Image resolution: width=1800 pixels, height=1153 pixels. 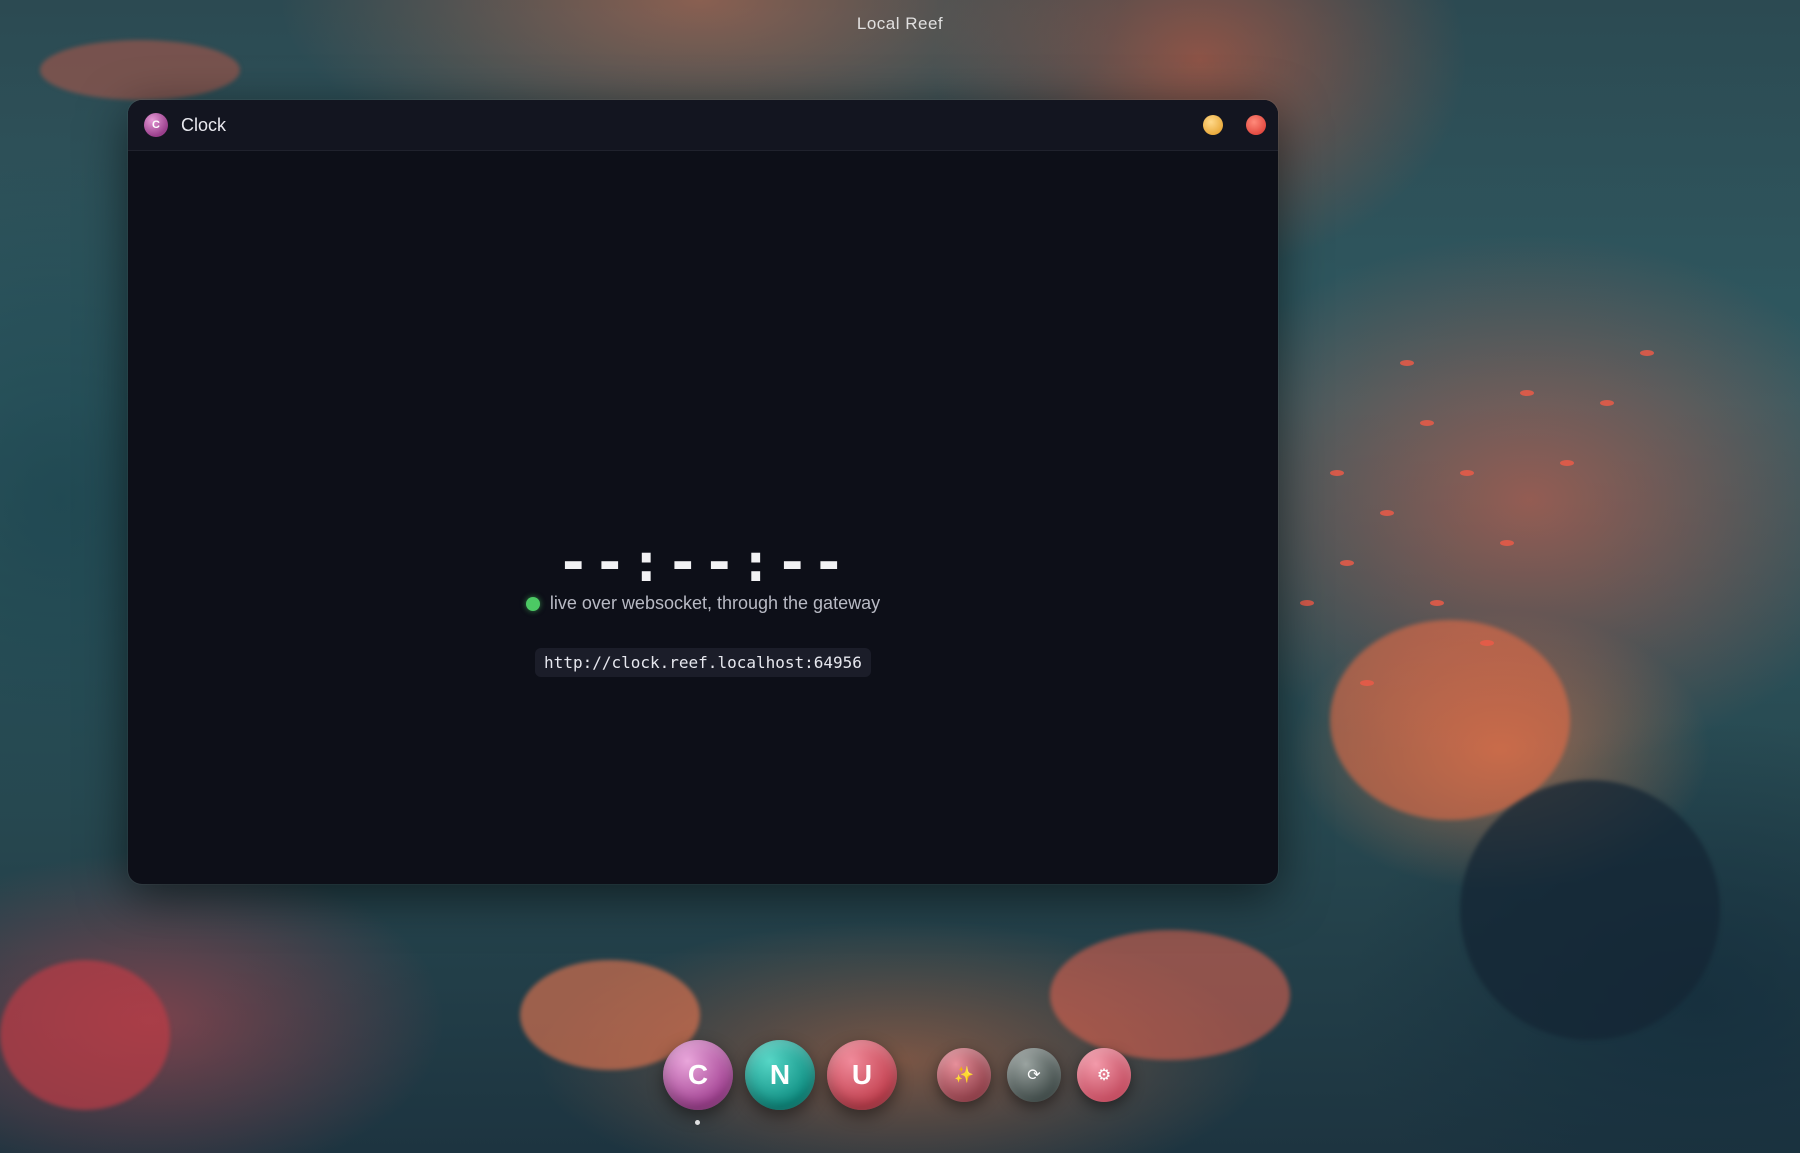 I want to click on dock-app-letter: N, so click(x=780, y=1074).